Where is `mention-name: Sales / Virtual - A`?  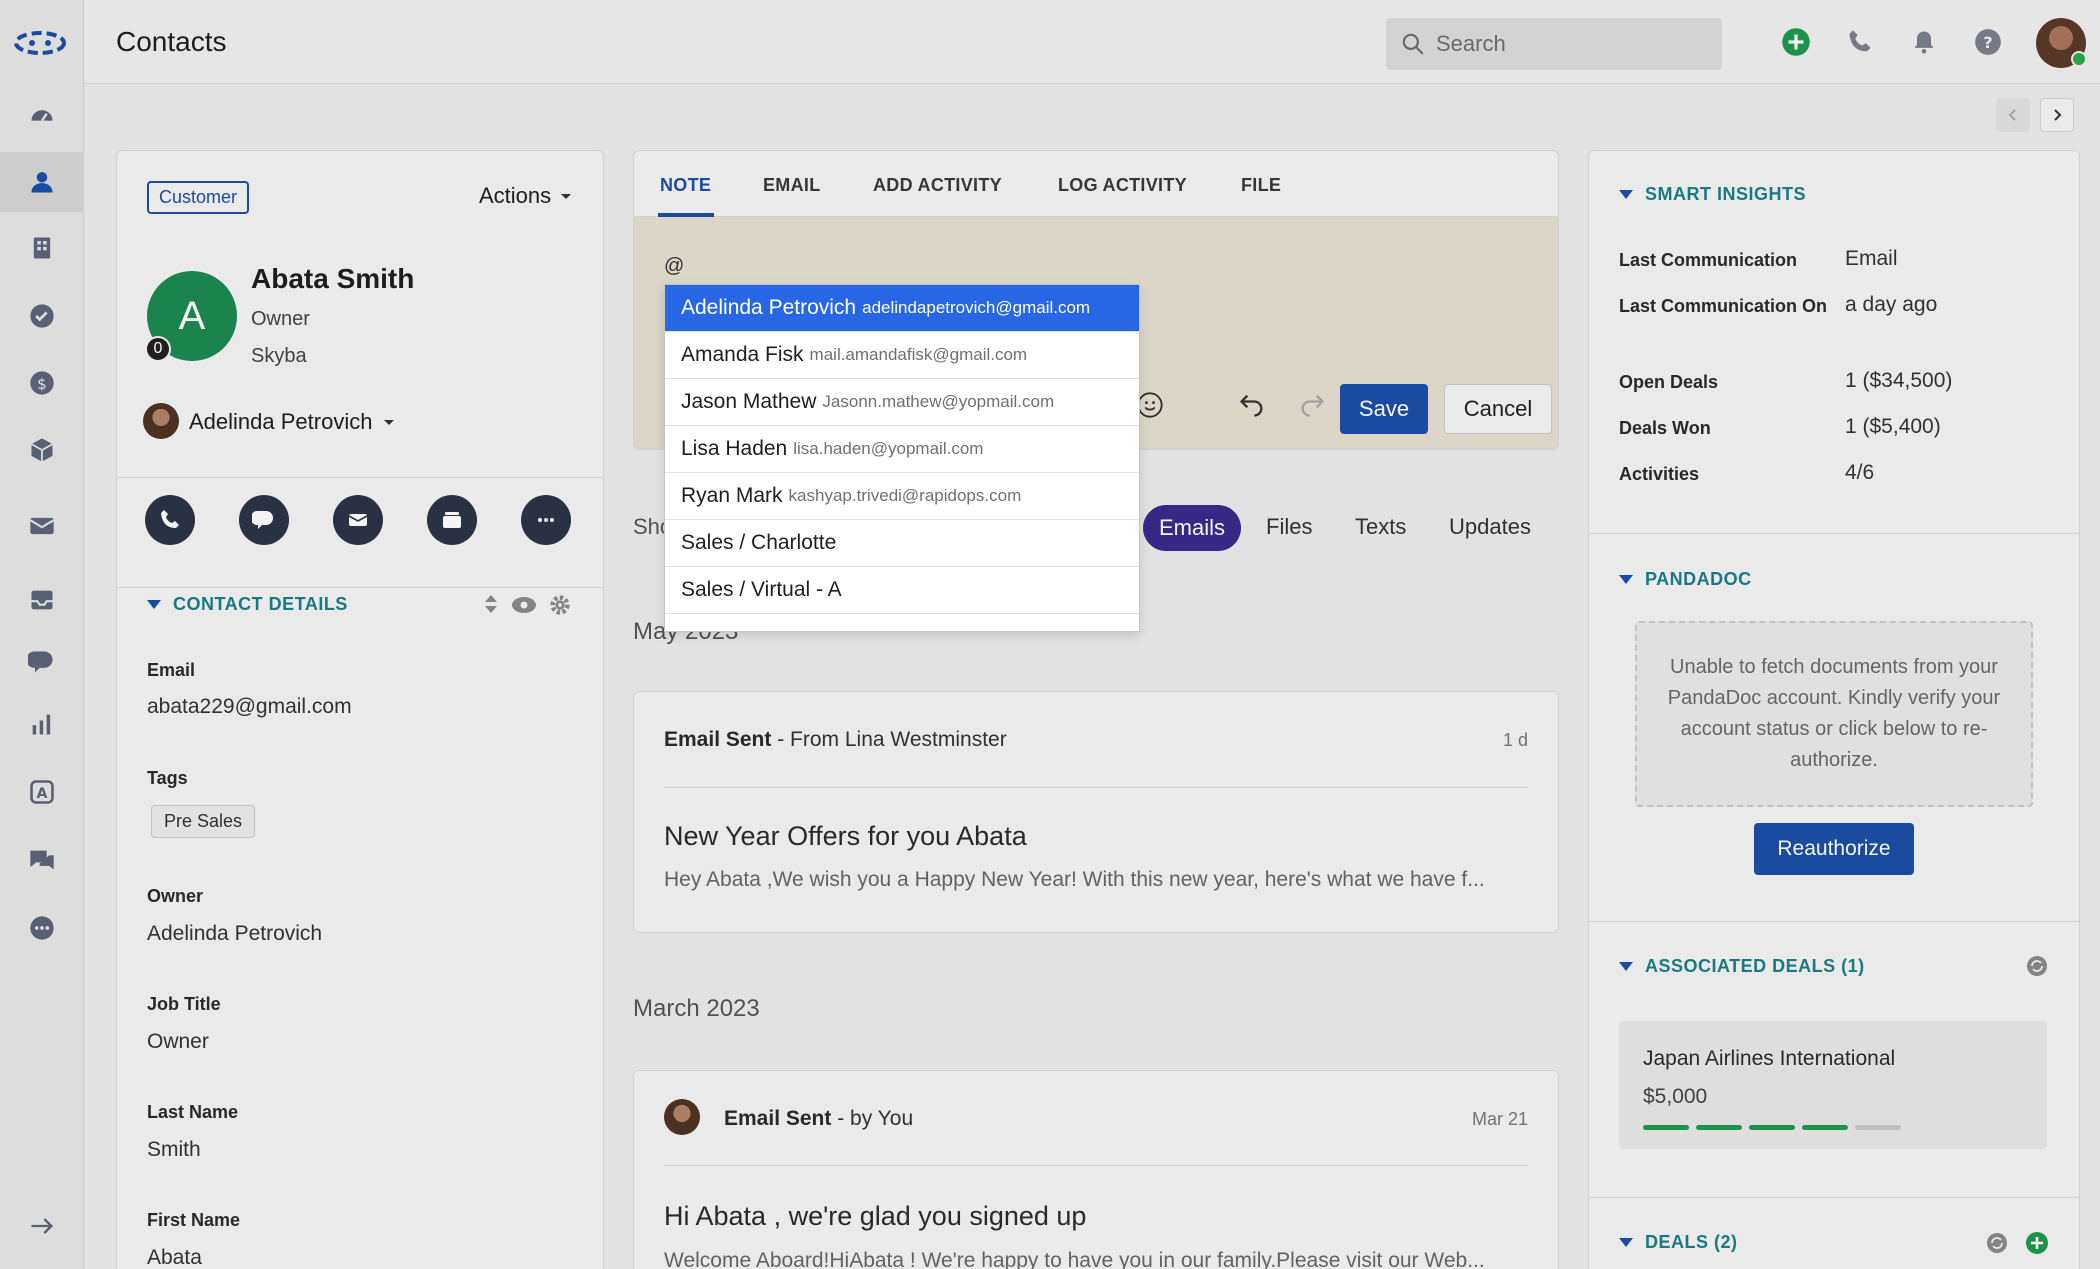
mention-name: Sales / Virtual - A is located at coordinates (761, 589).